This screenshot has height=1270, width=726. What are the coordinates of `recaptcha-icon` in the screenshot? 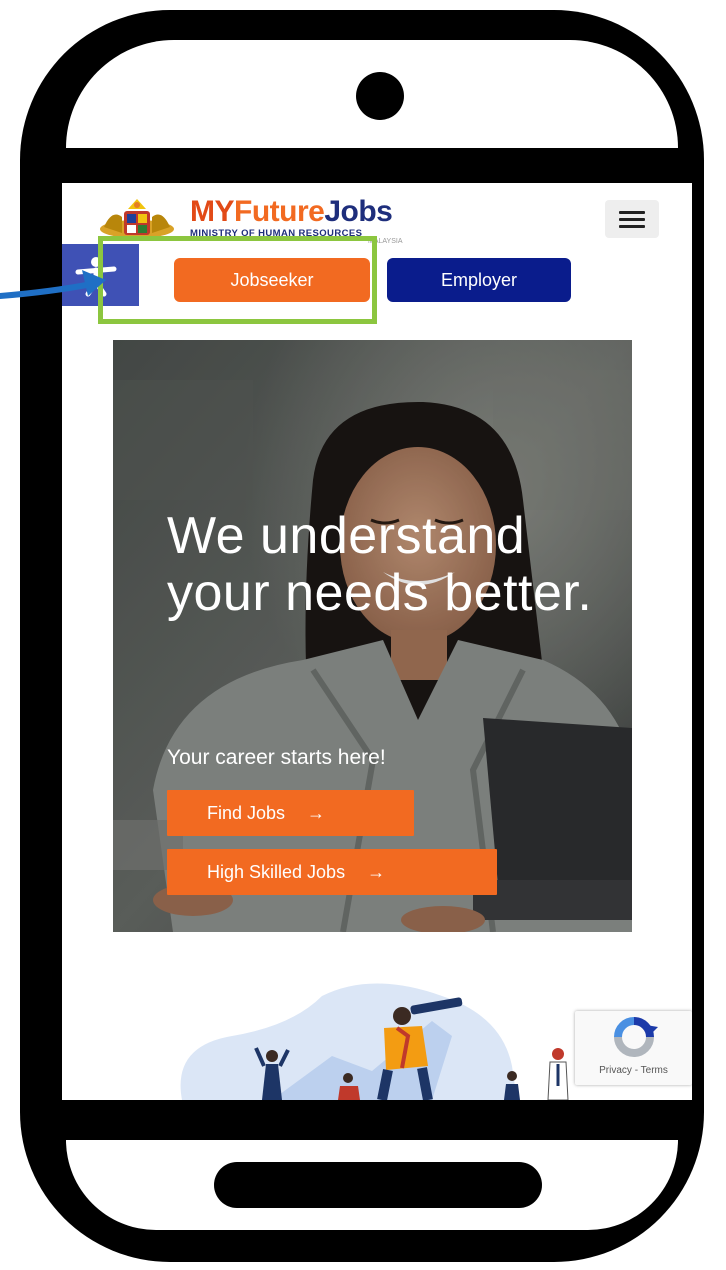 It's located at (636, 1037).